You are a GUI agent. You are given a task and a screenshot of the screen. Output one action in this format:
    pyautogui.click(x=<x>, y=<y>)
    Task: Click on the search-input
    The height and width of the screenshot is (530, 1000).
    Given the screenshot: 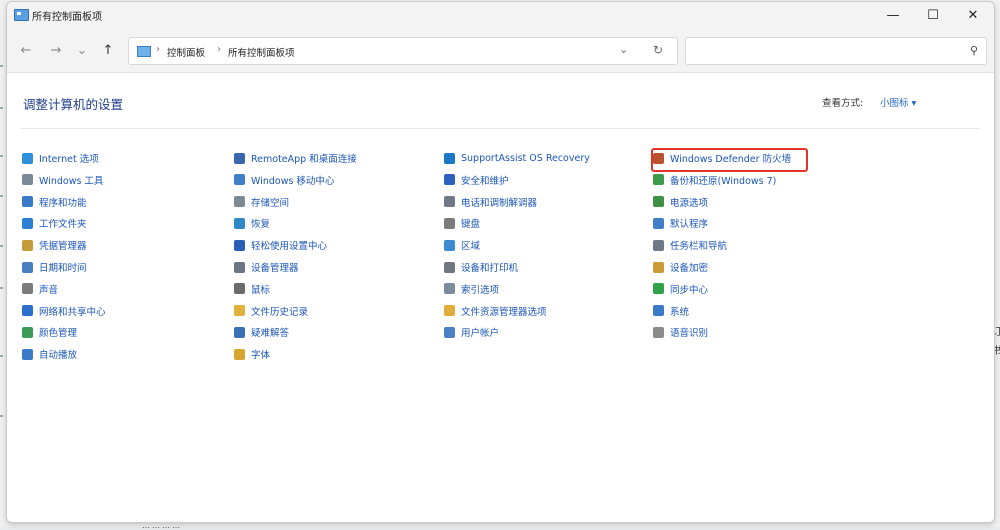 What is the action you would take?
    pyautogui.click(x=824, y=51)
    